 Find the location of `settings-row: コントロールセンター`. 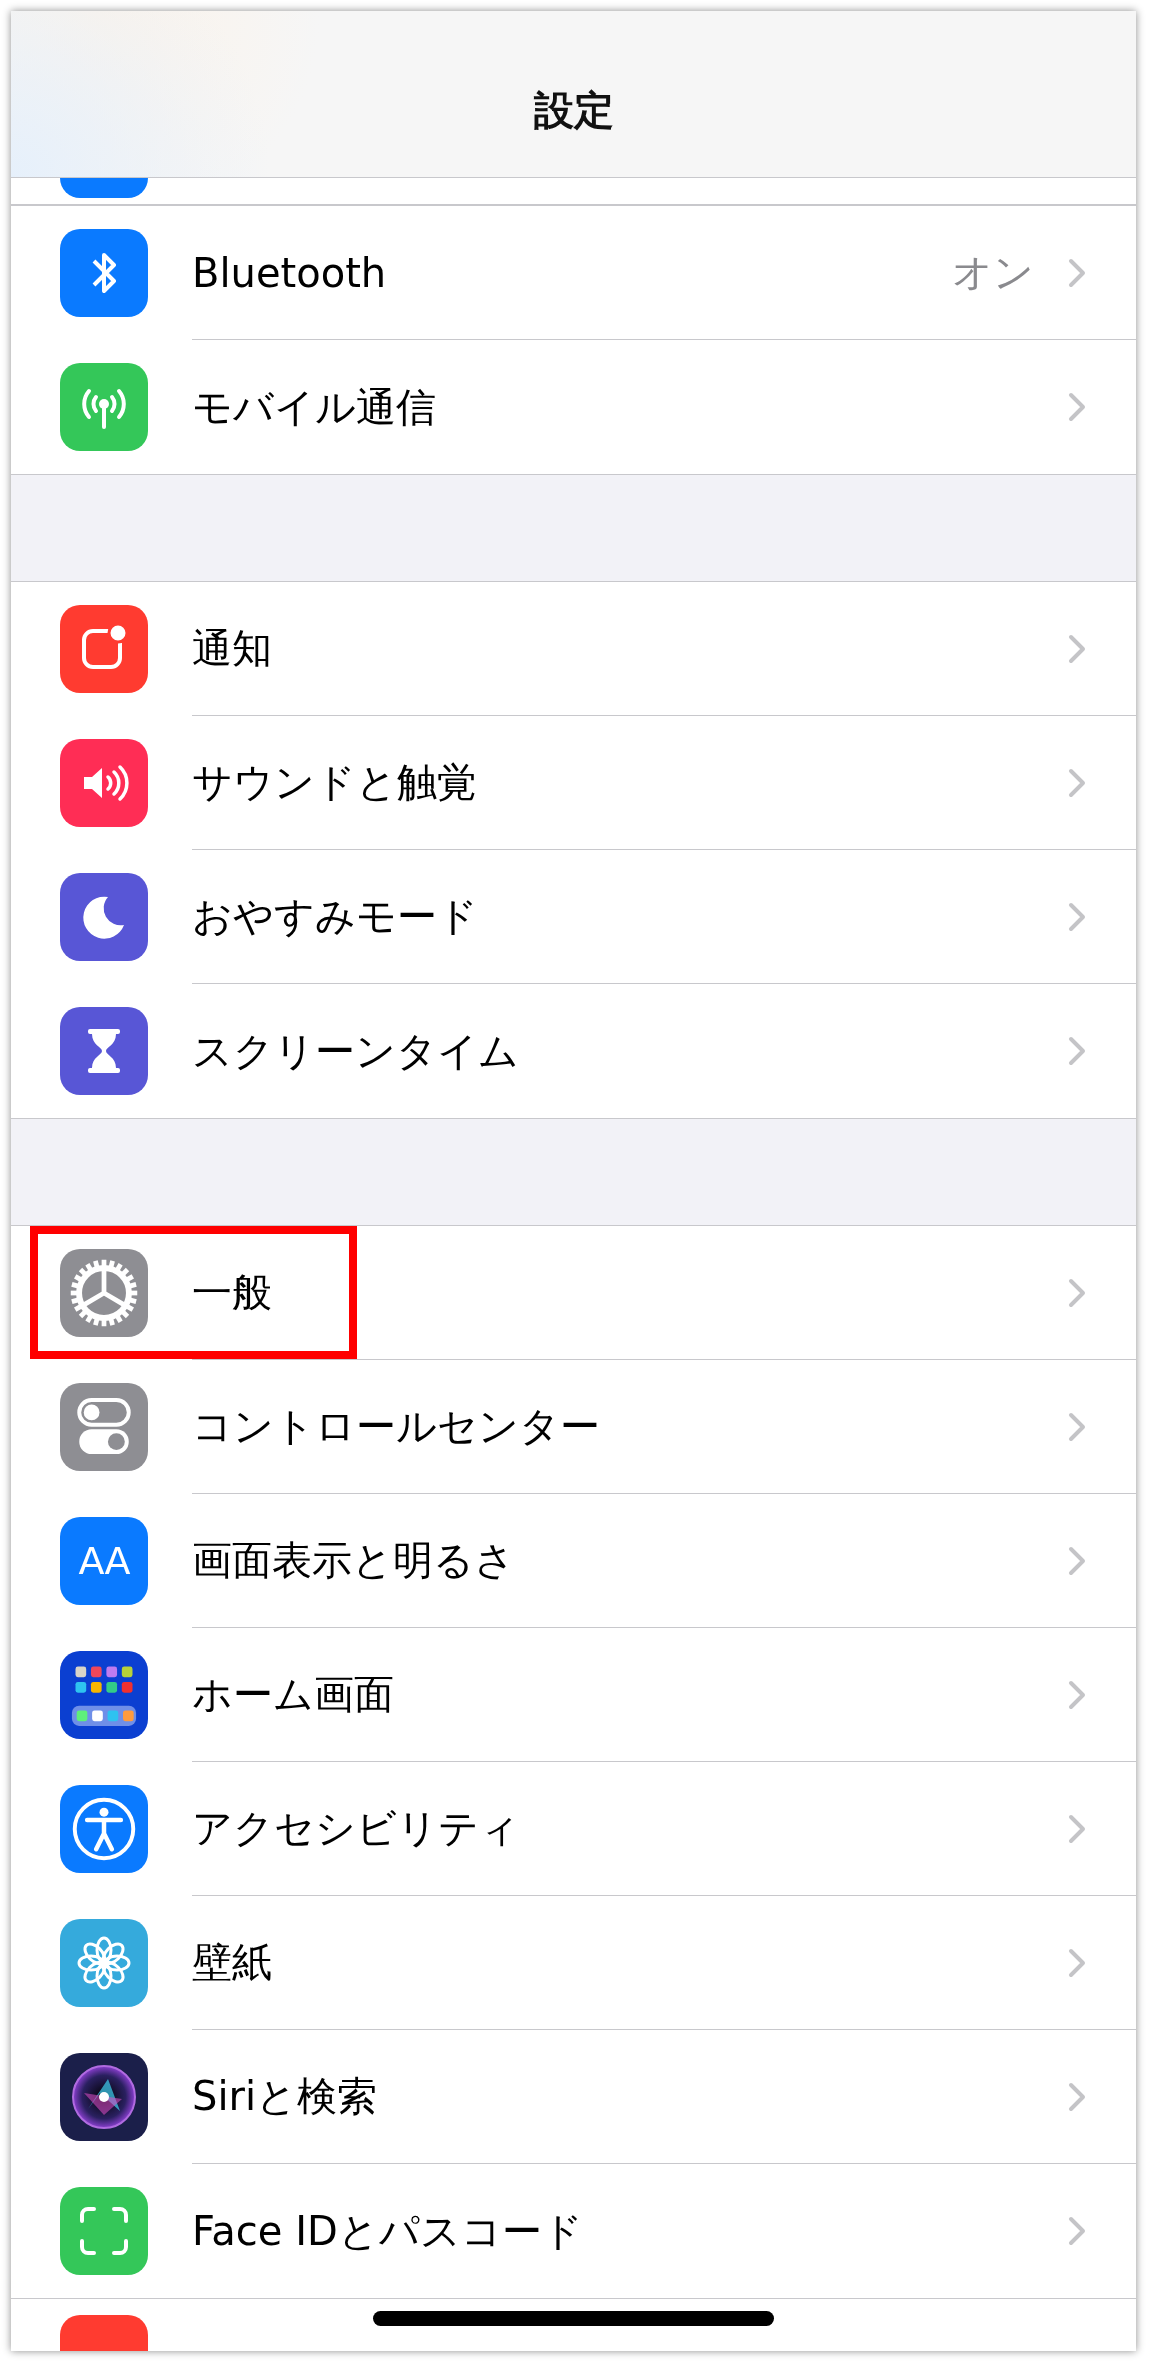

settings-row: コントロールセンター is located at coordinates (573, 1427).